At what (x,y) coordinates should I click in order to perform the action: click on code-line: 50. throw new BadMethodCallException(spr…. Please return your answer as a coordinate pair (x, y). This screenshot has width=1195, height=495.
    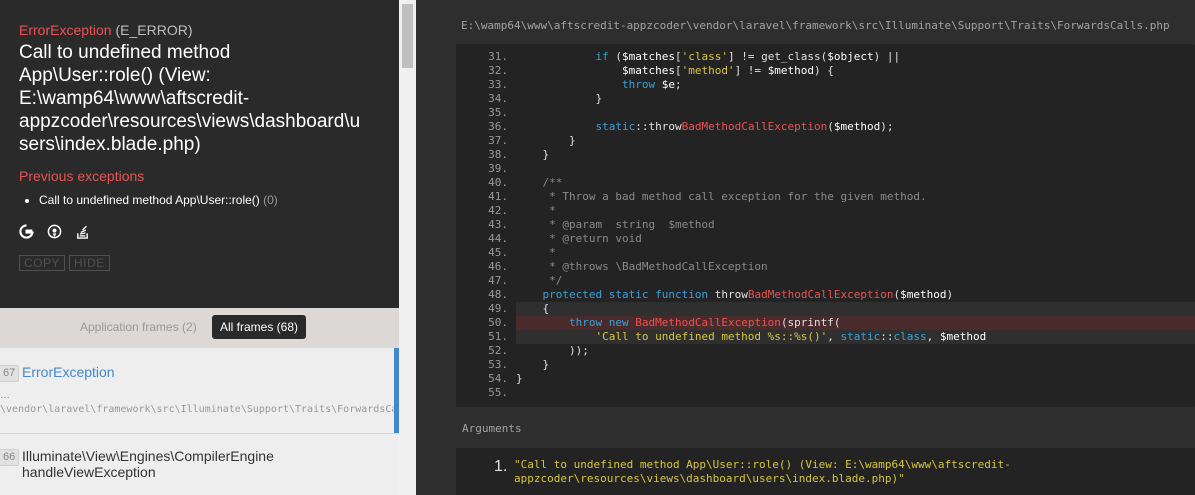
    Looking at the image, I should click on (825, 323).